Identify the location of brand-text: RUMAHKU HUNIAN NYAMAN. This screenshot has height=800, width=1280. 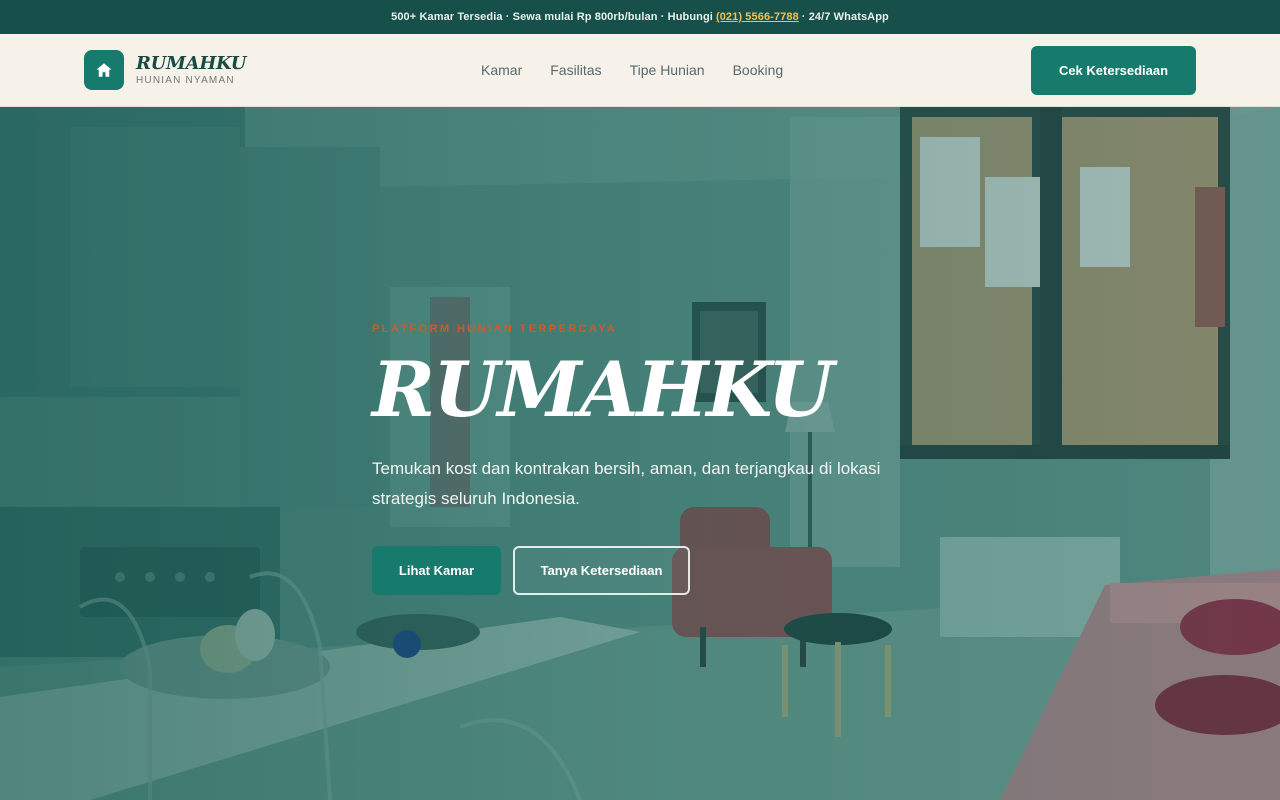
(191, 69).